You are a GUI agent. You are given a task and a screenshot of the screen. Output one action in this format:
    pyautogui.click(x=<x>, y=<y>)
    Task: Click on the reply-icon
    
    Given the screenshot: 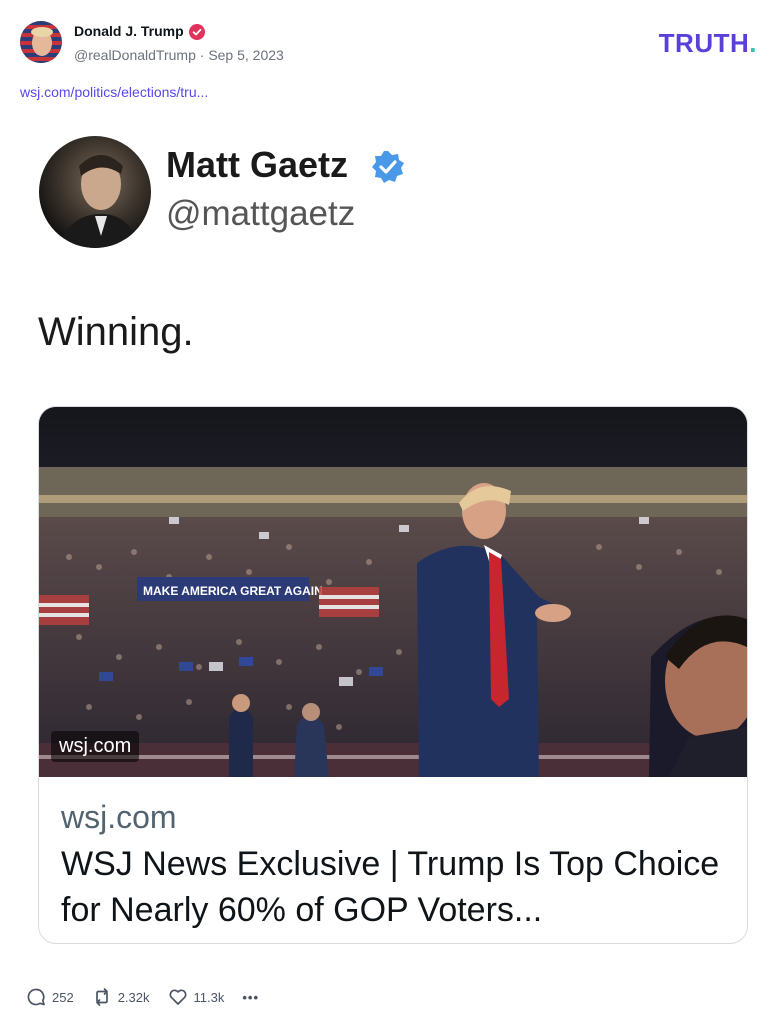 What is the action you would take?
    pyautogui.click(x=36, y=997)
    